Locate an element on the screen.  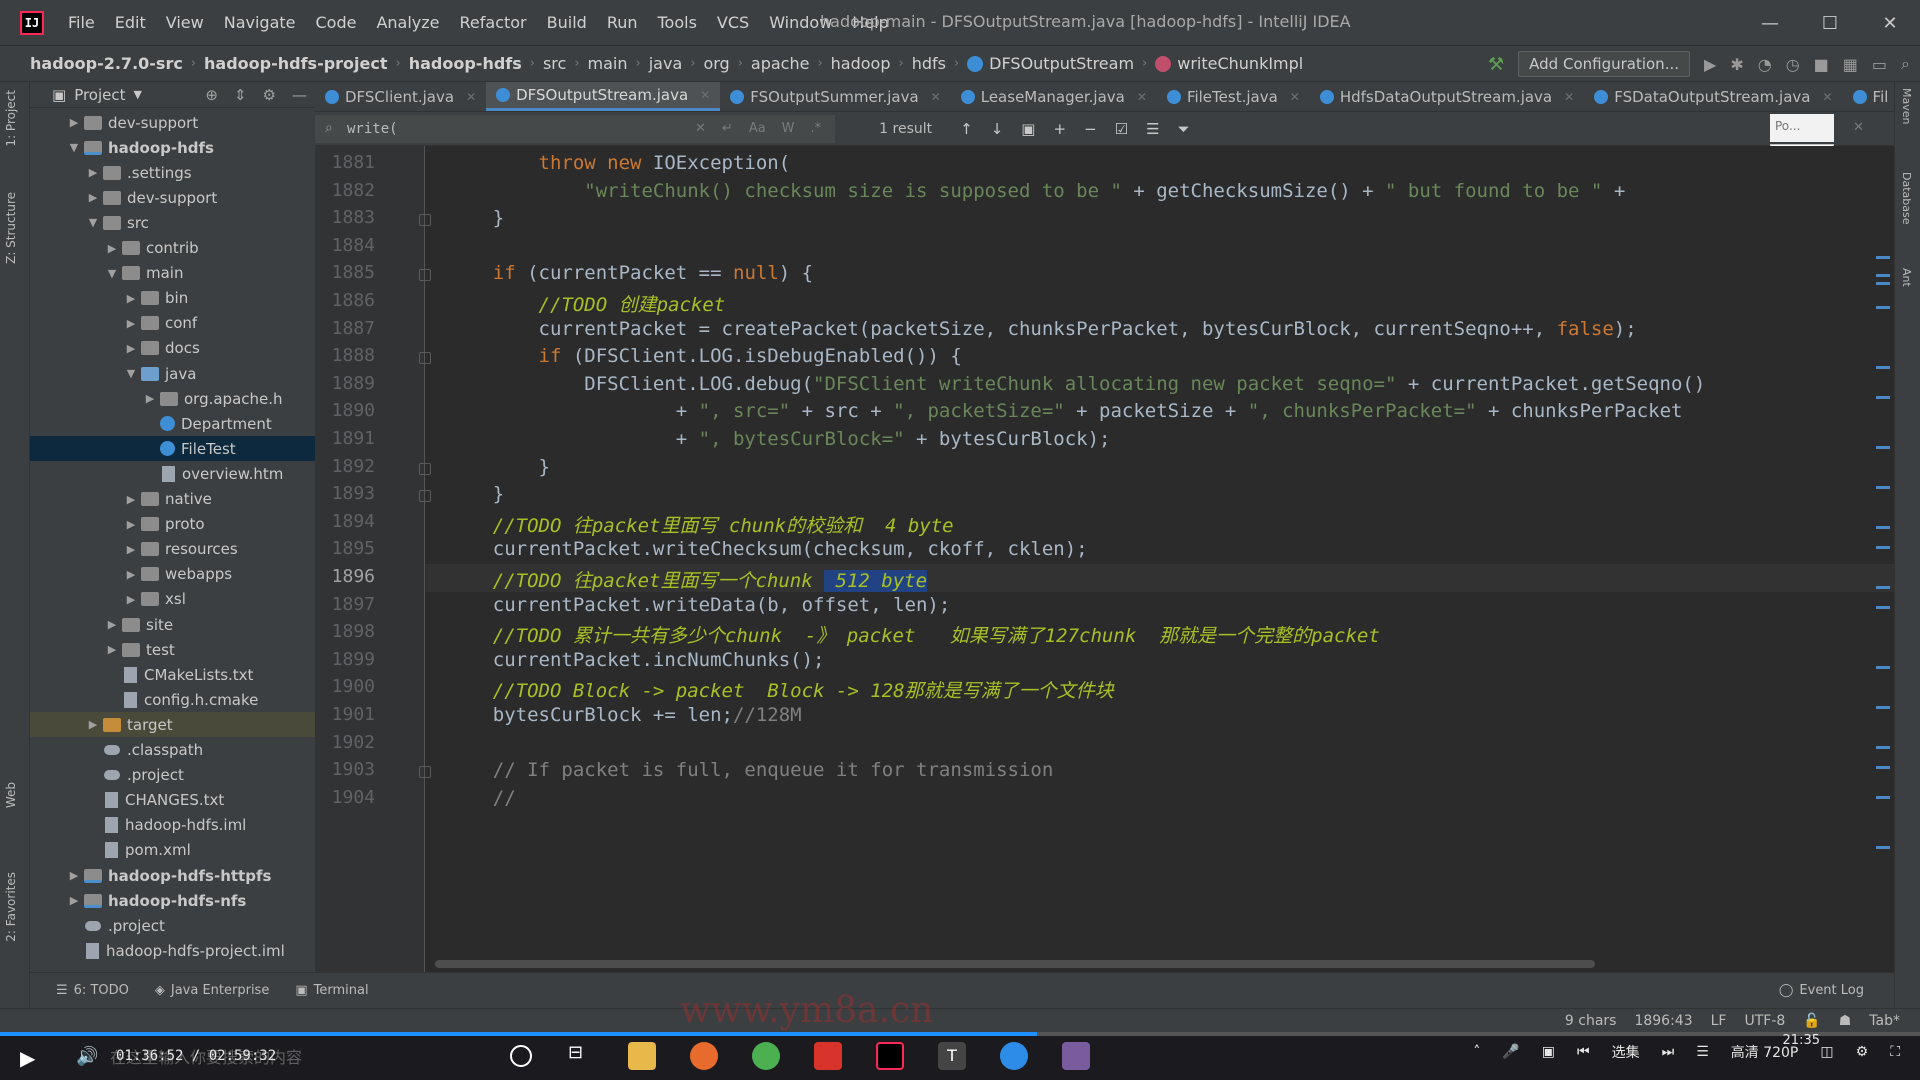
breadcrumb-item: org › is located at coordinates (726, 63).